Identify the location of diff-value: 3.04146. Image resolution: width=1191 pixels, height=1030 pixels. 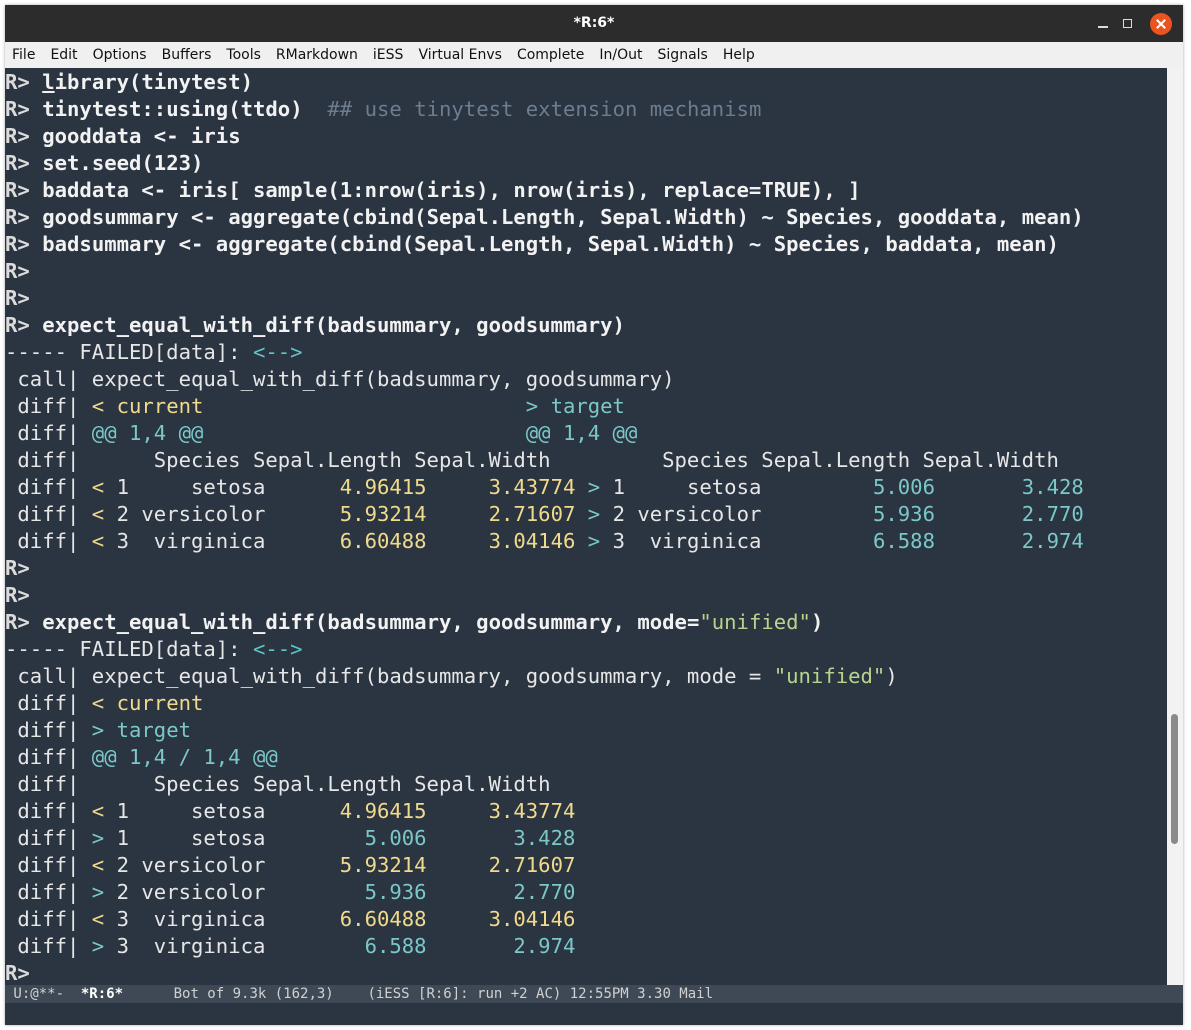
(532, 919).